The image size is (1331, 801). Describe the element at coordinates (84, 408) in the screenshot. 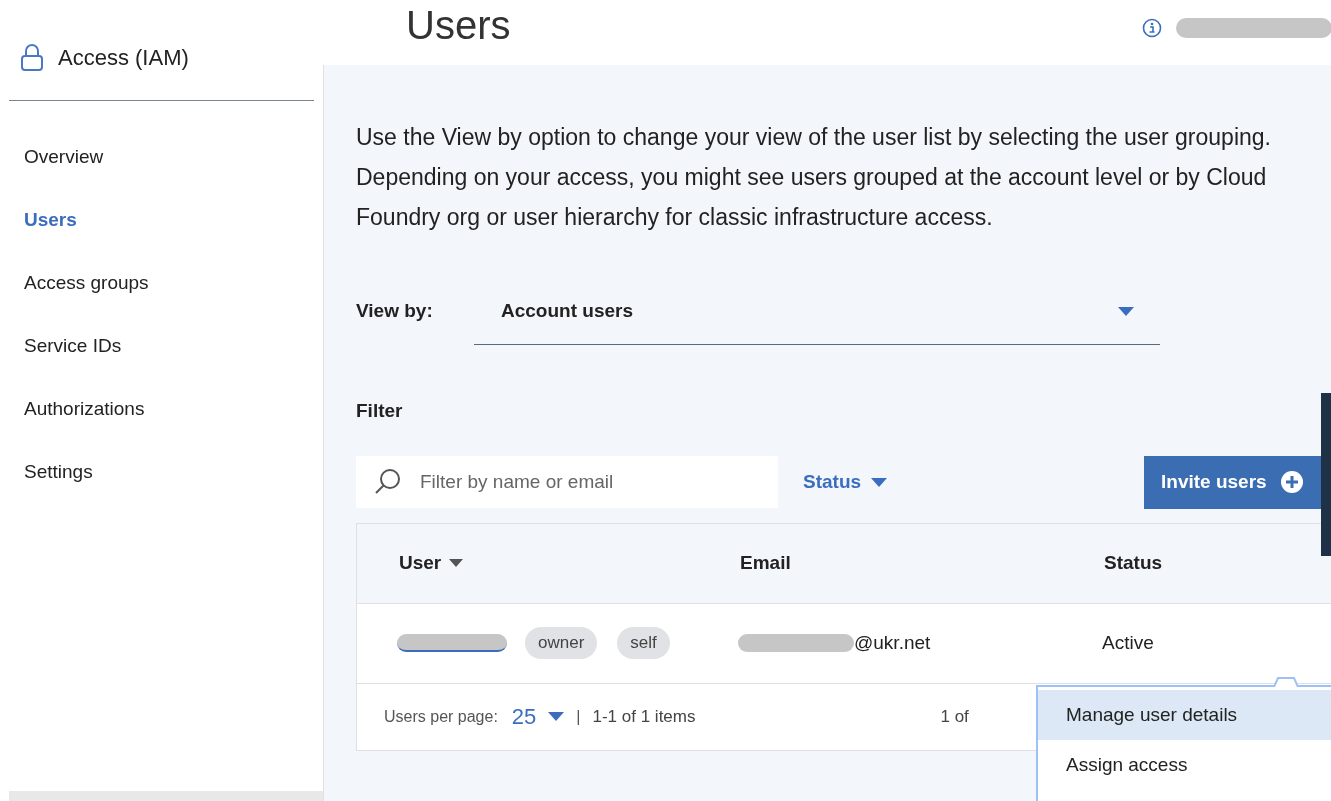

I see `sidebar-item: Authorizations` at that location.